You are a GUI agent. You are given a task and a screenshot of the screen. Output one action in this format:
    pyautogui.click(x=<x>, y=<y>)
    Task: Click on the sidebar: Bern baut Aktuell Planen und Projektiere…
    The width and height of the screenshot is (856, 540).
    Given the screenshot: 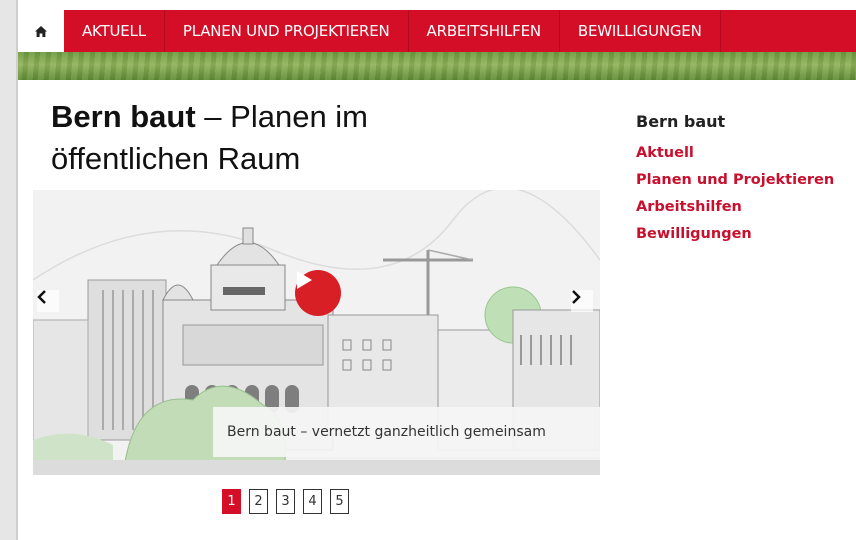 What is the action you would take?
    pyautogui.click(x=746, y=182)
    